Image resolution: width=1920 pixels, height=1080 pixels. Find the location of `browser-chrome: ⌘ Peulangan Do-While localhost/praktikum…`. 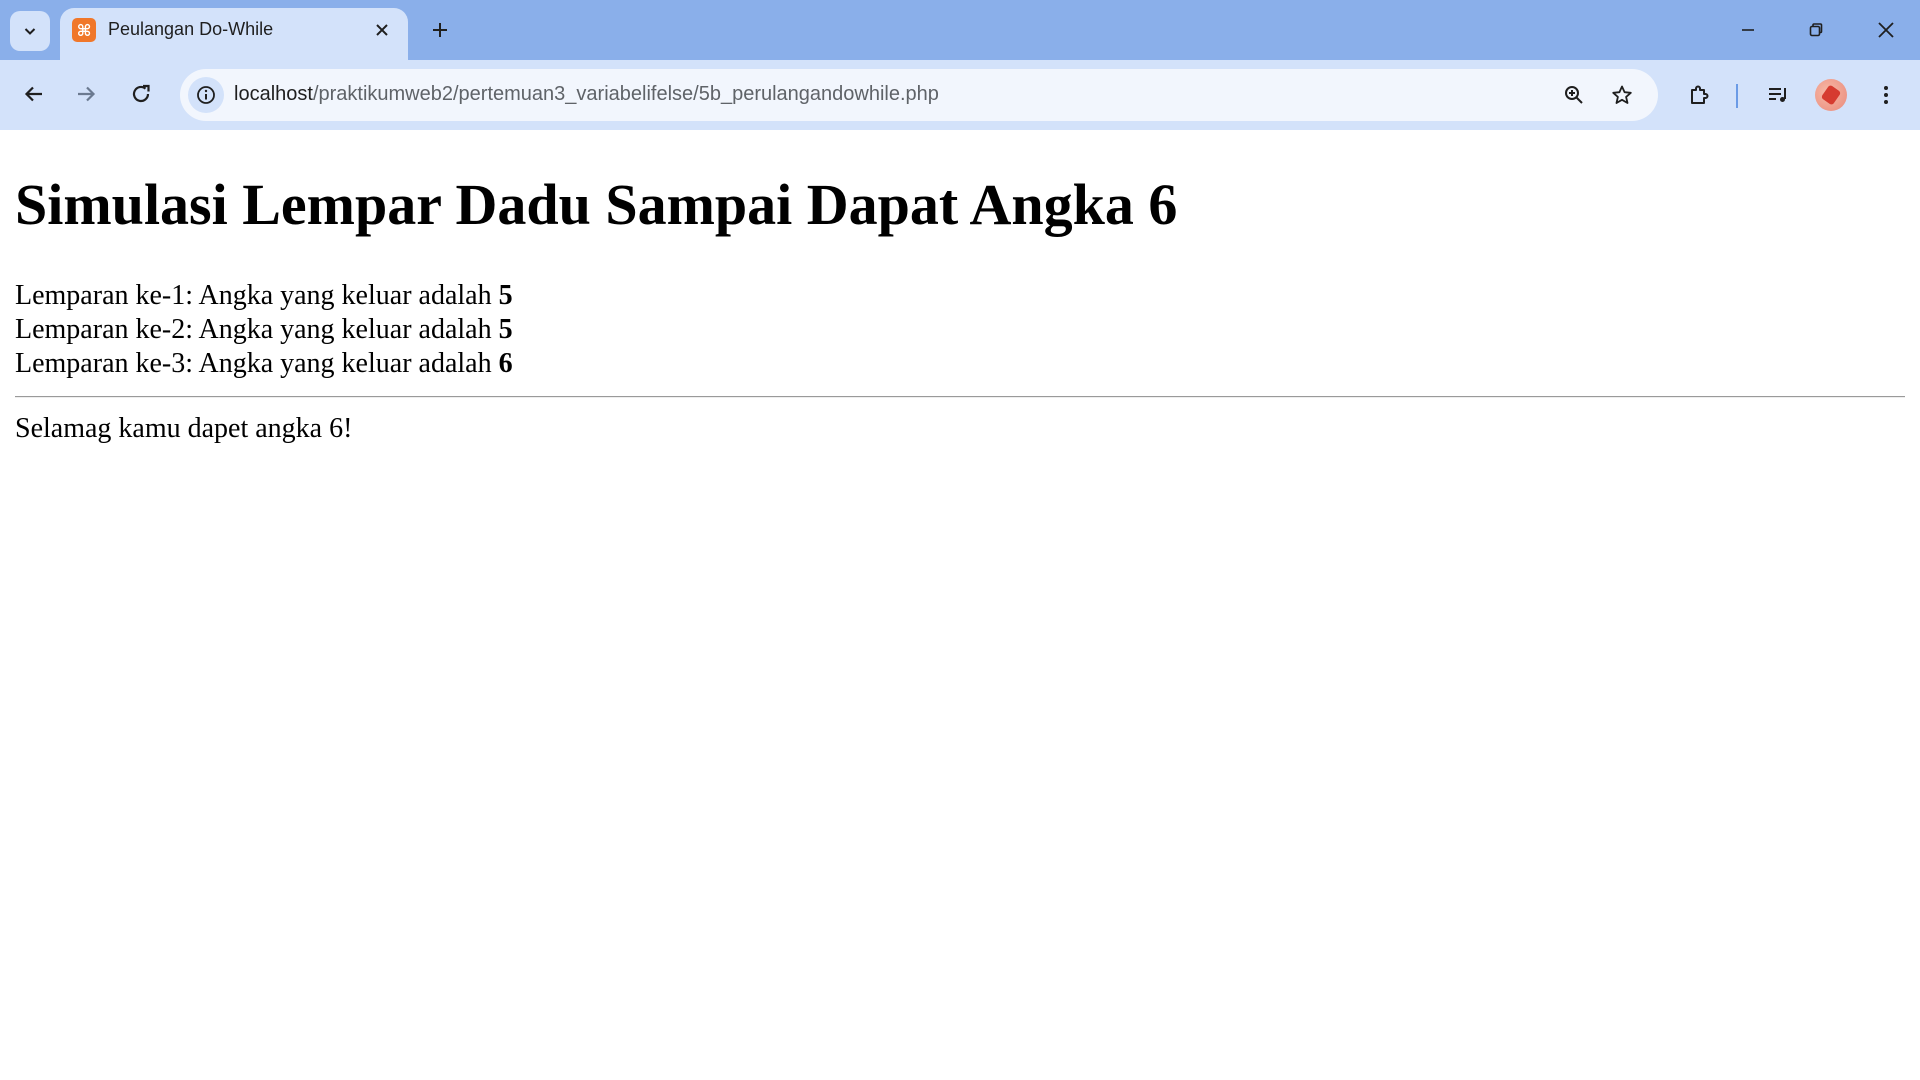

browser-chrome: ⌘ Peulangan Do-While localhost/praktikum… is located at coordinates (960, 65).